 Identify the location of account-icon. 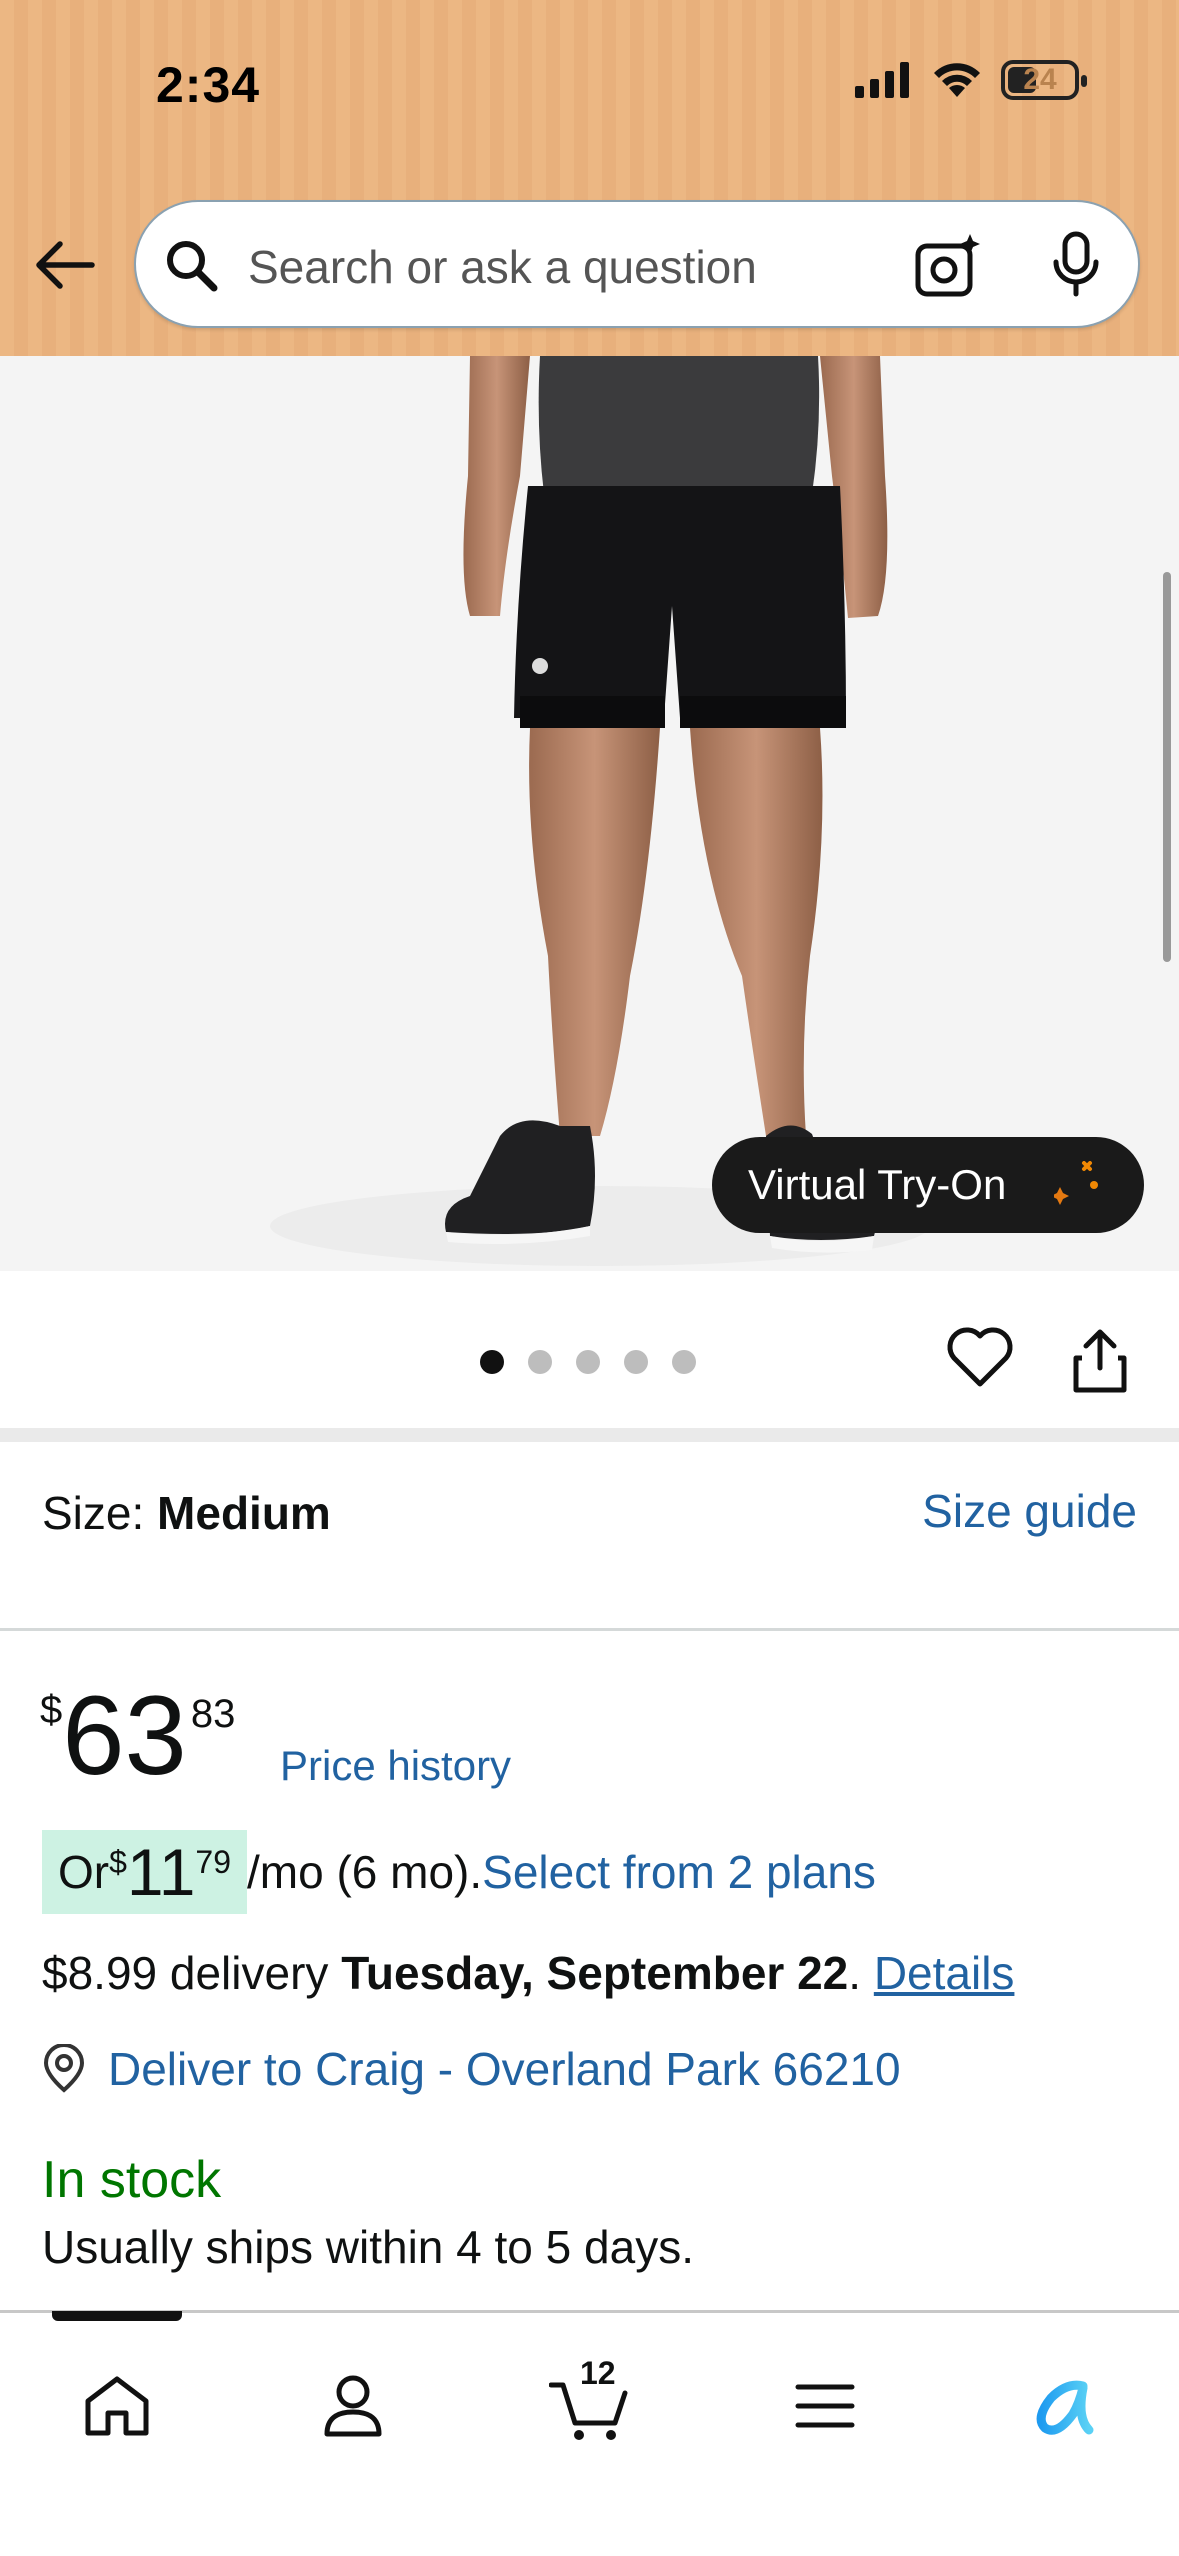
(353, 2406).